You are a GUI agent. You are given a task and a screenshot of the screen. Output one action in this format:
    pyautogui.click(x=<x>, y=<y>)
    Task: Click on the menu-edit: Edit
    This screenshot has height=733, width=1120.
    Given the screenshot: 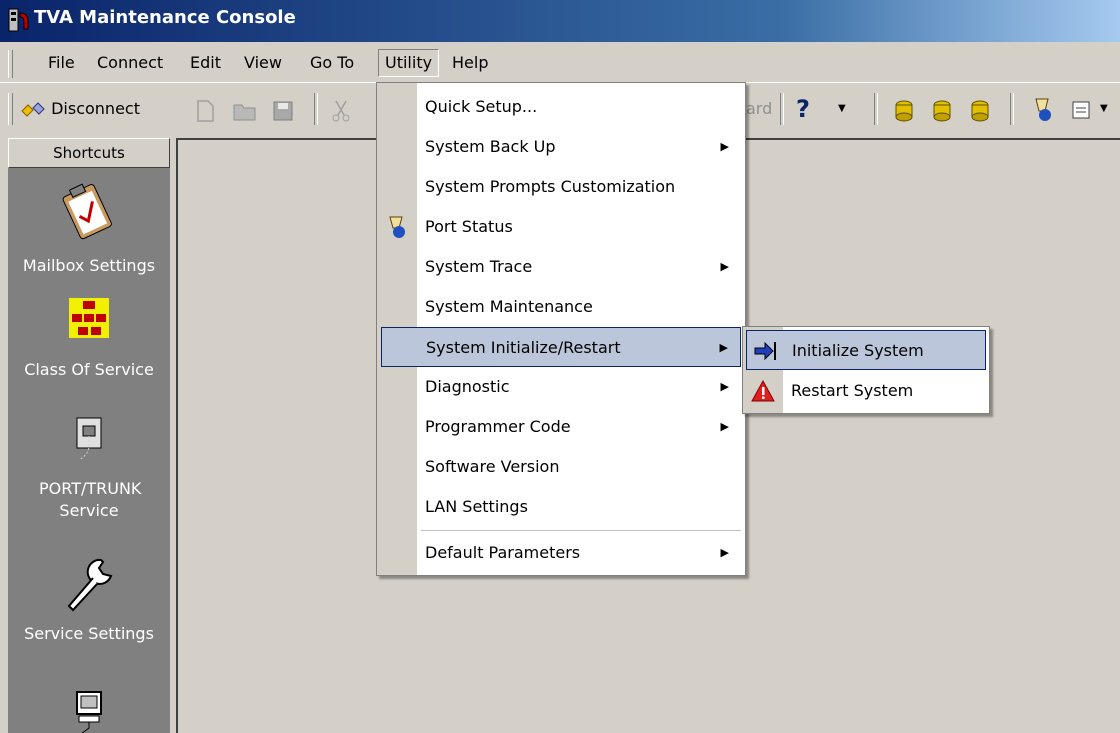 What is the action you would take?
    pyautogui.click(x=205, y=63)
    